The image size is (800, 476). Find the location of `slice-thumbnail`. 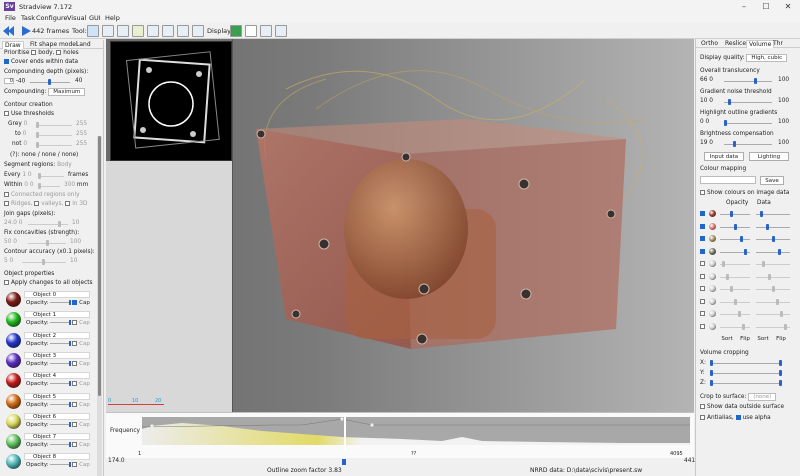

slice-thumbnail is located at coordinates (171, 101).